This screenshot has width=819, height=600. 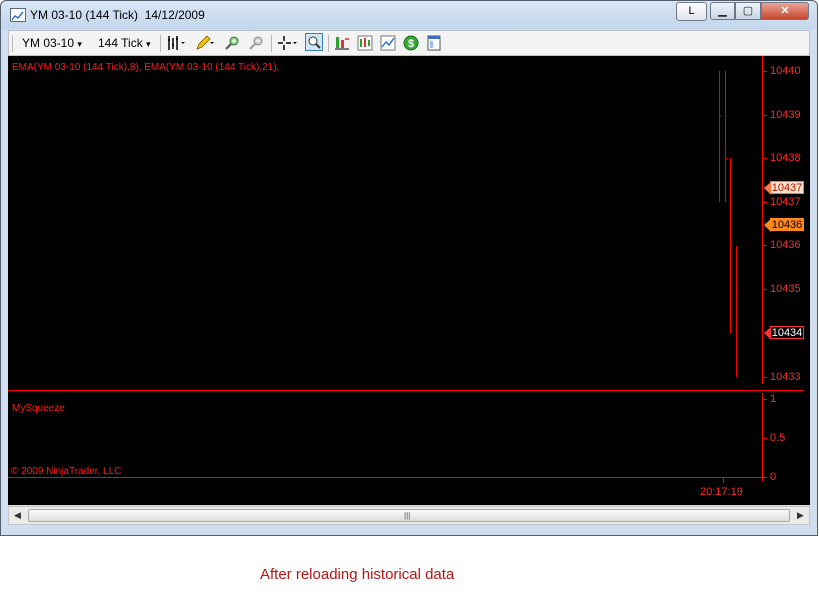 What do you see at coordinates (357, 574) in the screenshot?
I see `caption: After reloading historical data` at bounding box center [357, 574].